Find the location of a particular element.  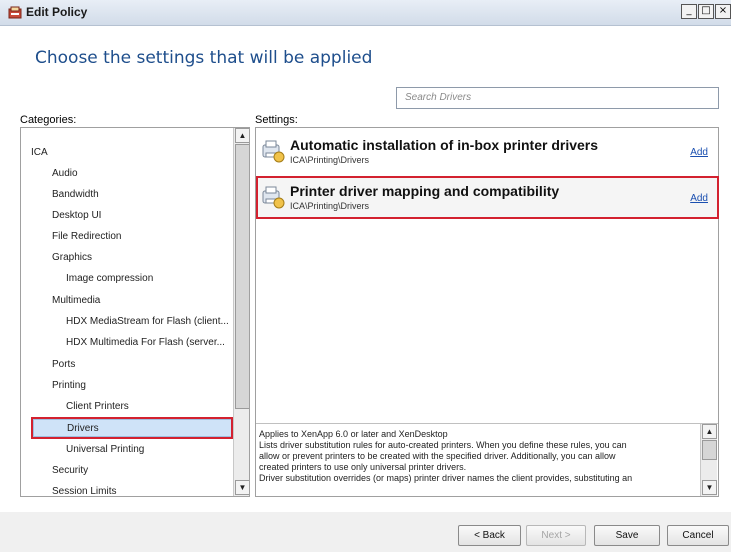

categories-label: Categories: is located at coordinates (48, 120).